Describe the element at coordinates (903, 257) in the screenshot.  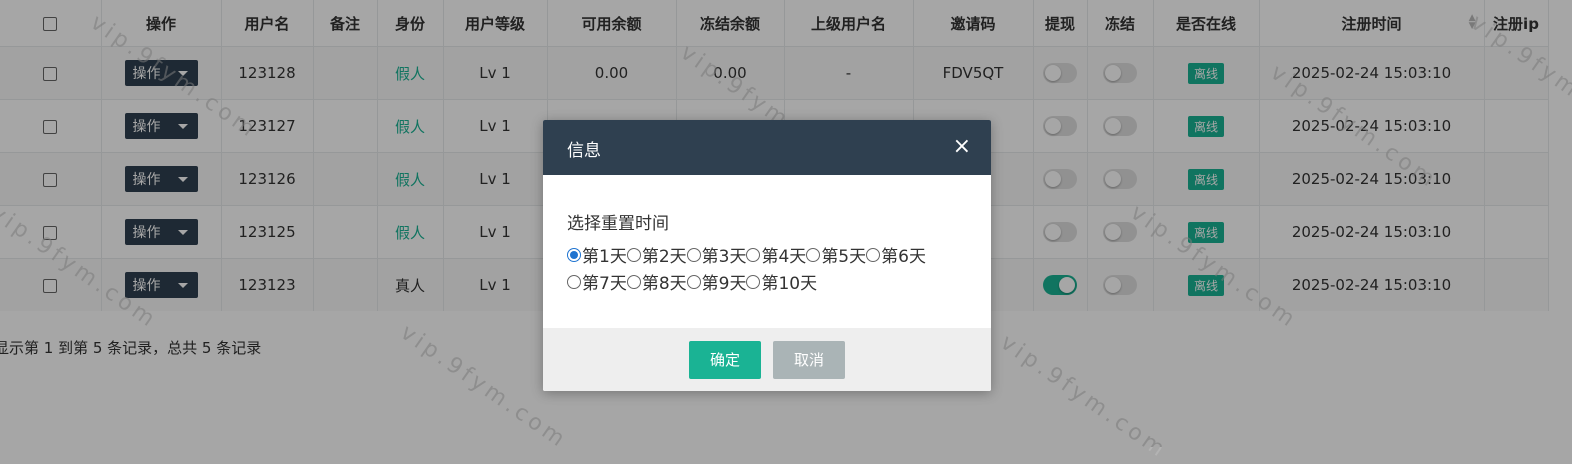
I see `radio-label: 第6天` at that location.